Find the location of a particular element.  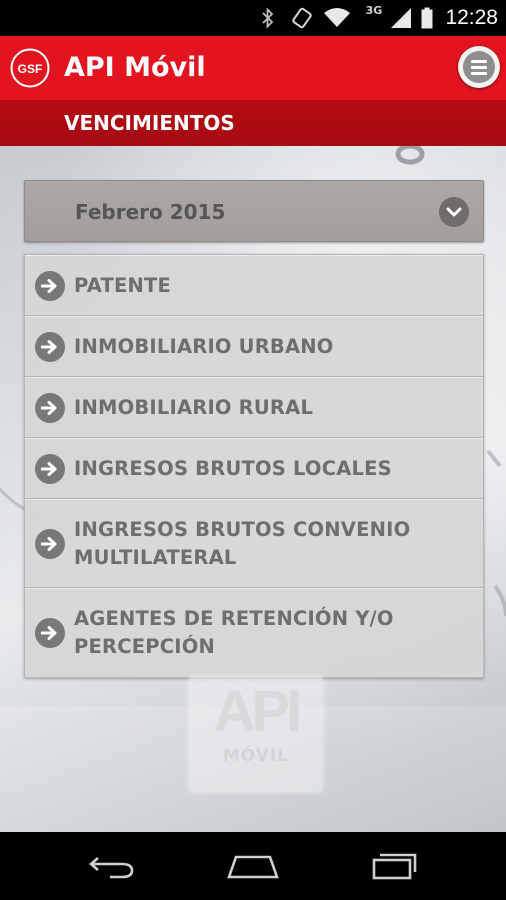

menu-item-label: INMOBILIARIO RURAL is located at coordinates (273, 408).